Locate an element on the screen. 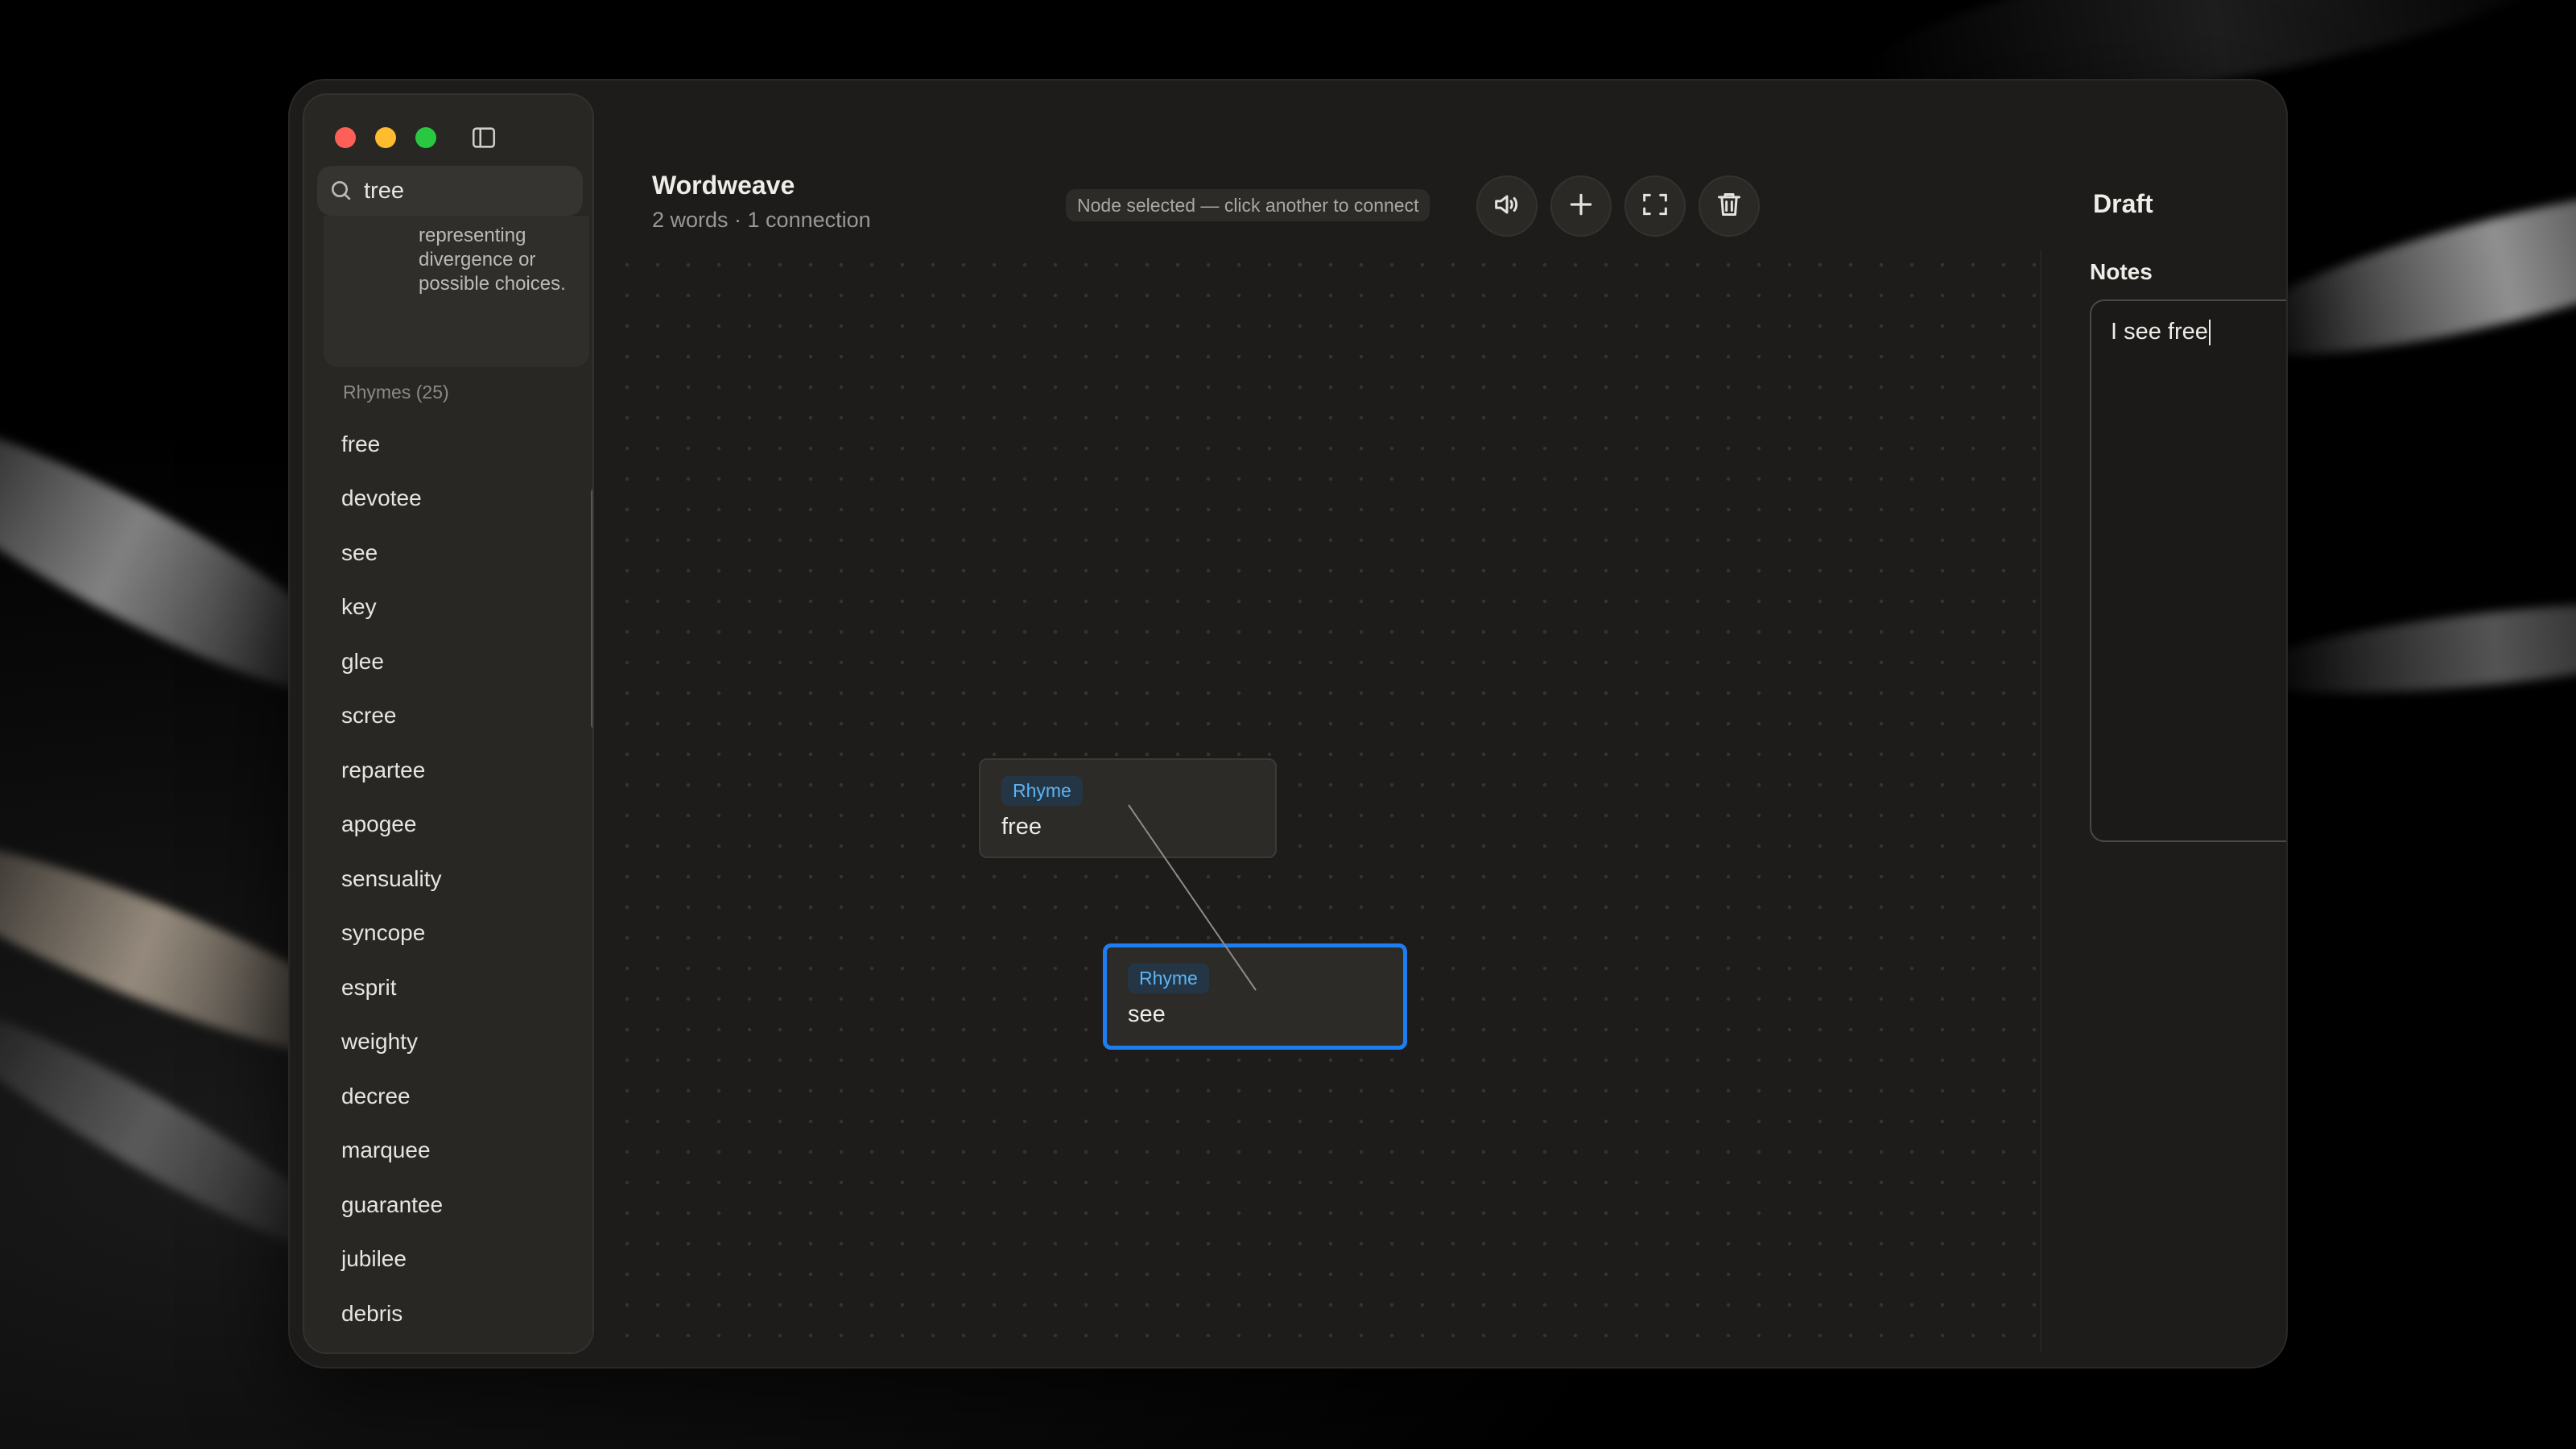  text-caret is located at coordinates (2209, 333).